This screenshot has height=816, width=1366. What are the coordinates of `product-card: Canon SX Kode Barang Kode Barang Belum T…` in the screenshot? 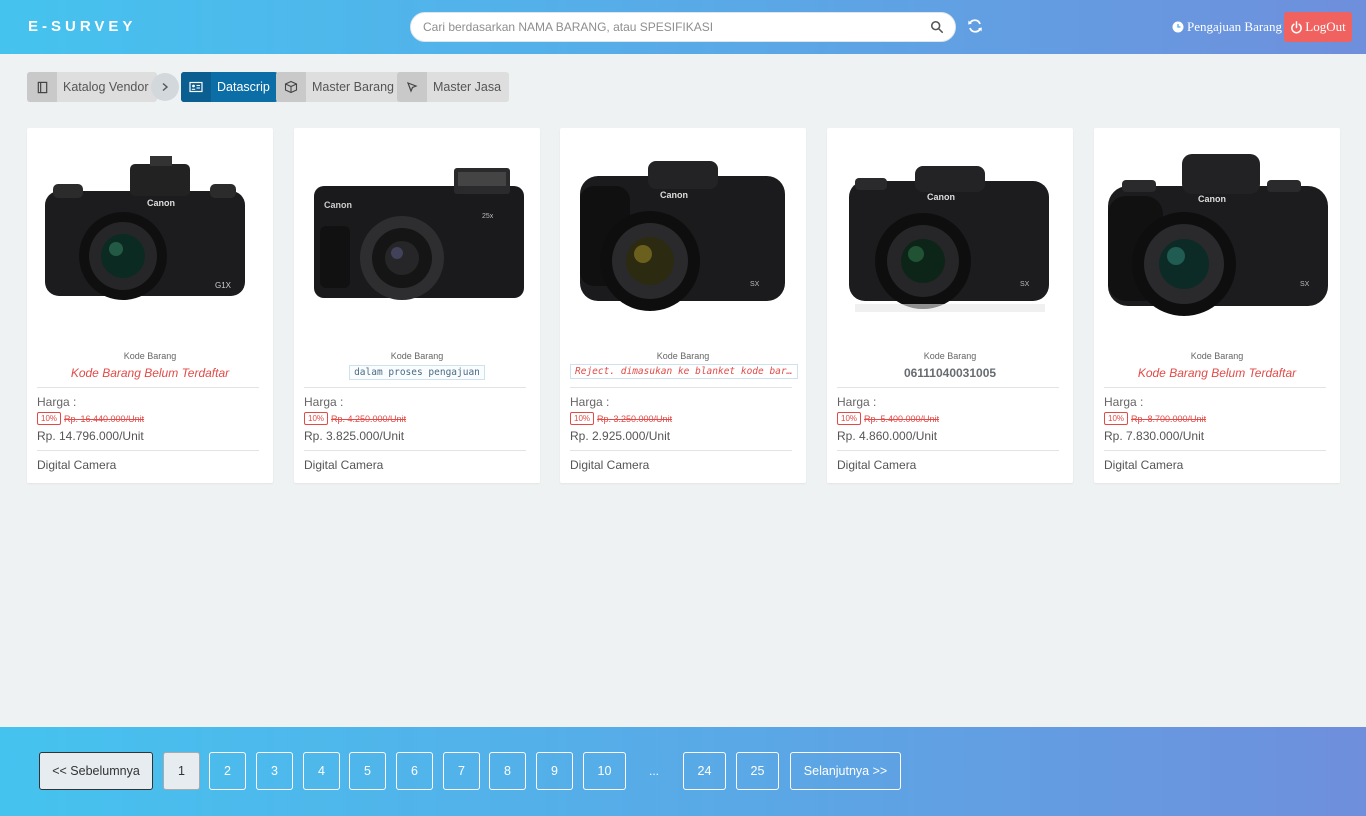 It's located at (1217, 305).